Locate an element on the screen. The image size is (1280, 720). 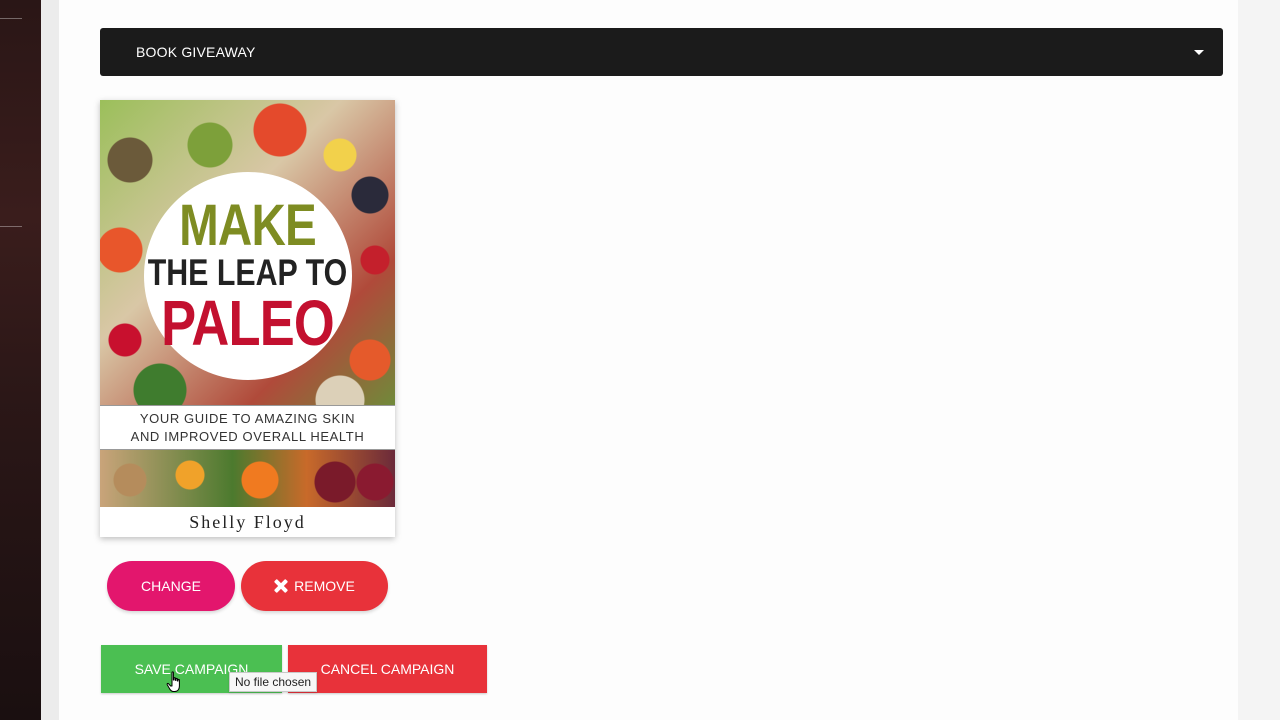
campaign-type-dropdown: BOOK GIVEAWAY is located at coordinates (661, 52).